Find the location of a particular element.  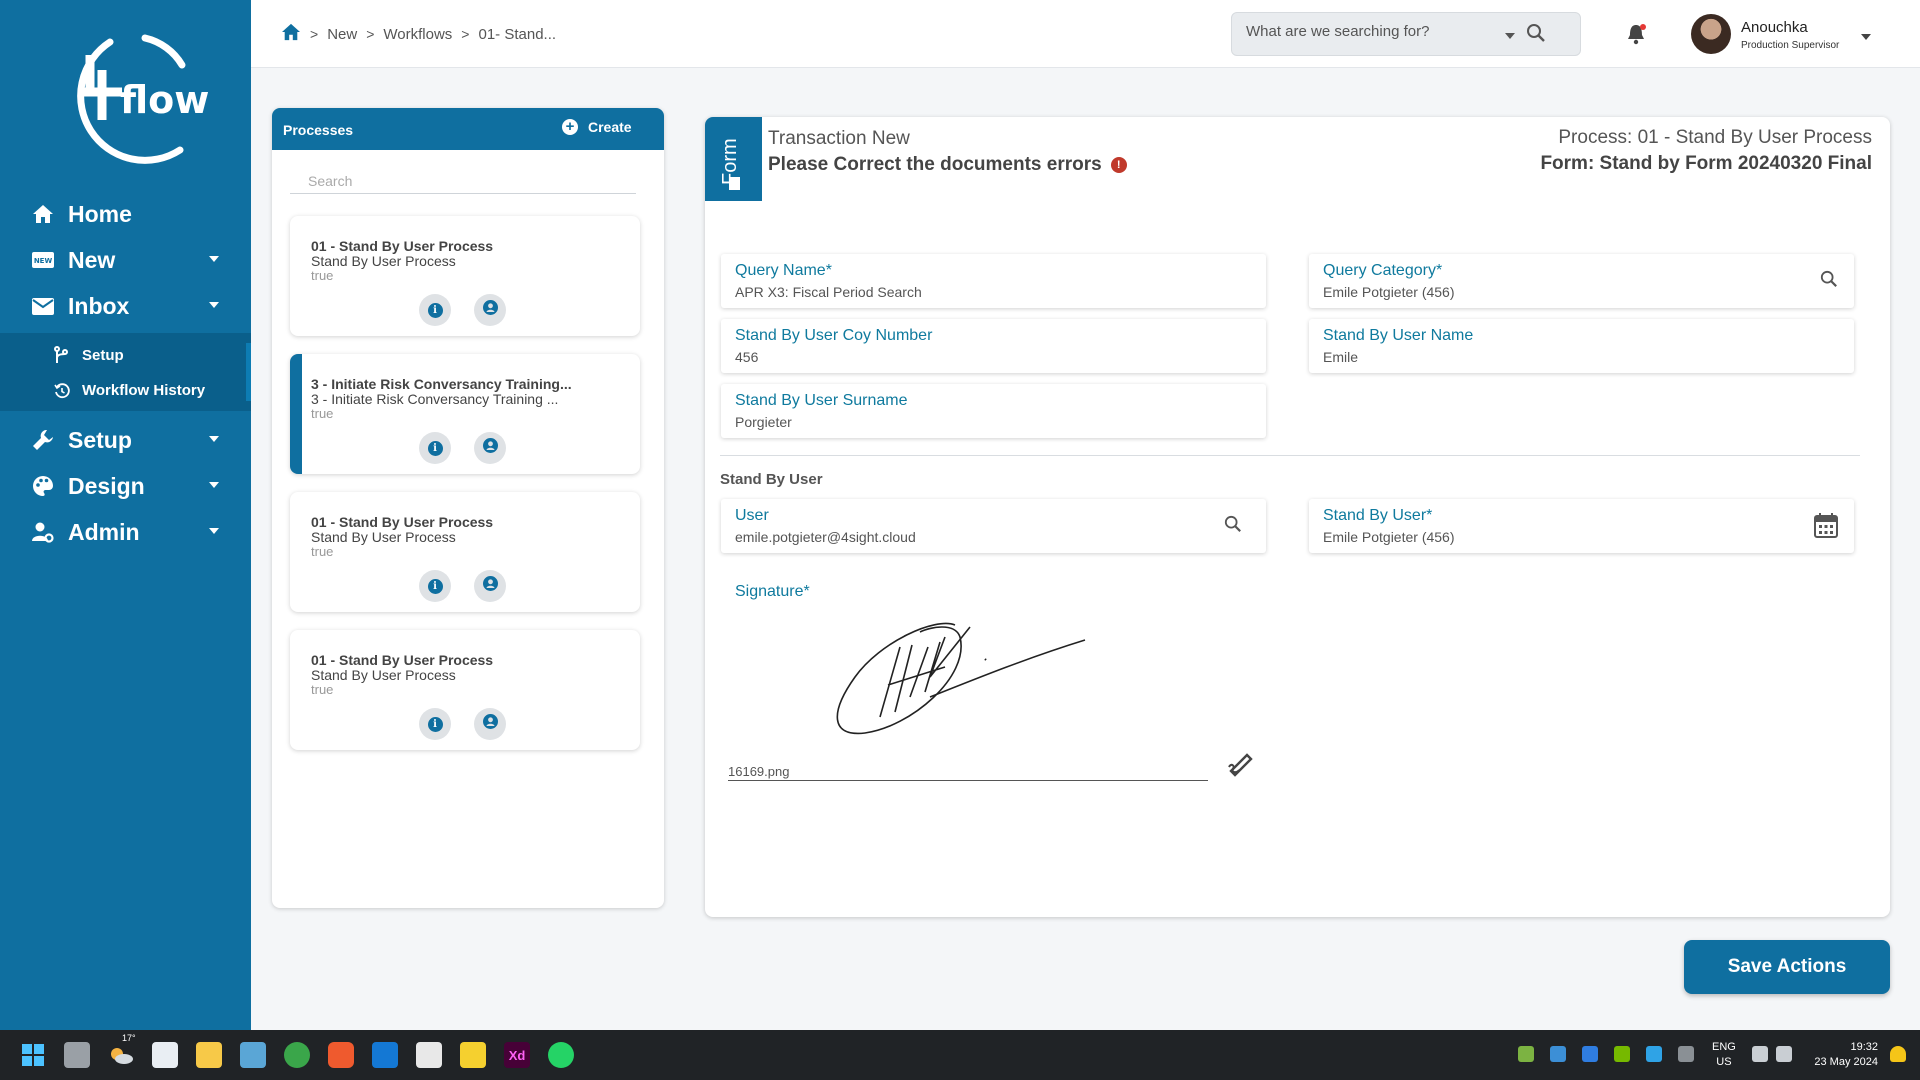

nav-admin: Admin is located at coordinates (125, 532).